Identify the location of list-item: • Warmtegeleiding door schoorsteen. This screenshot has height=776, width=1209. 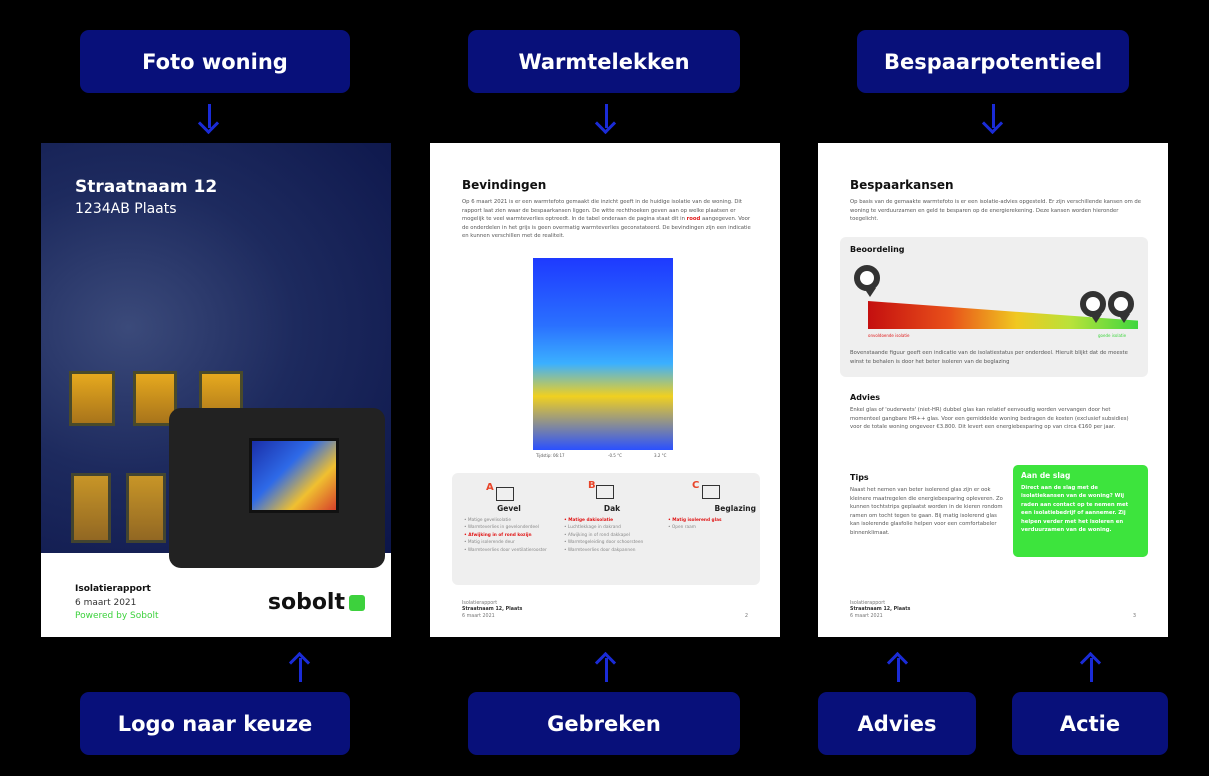
(604, 543).